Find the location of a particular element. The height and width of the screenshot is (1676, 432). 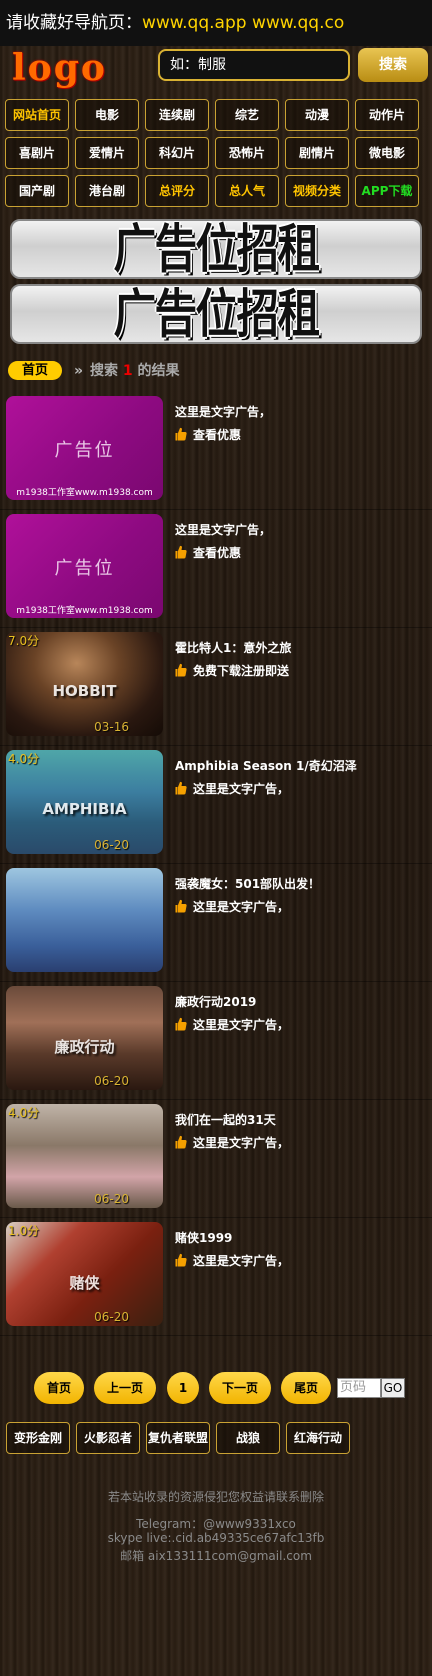

item-title: 赌侠1999 is located at coordinates (300, 1237).